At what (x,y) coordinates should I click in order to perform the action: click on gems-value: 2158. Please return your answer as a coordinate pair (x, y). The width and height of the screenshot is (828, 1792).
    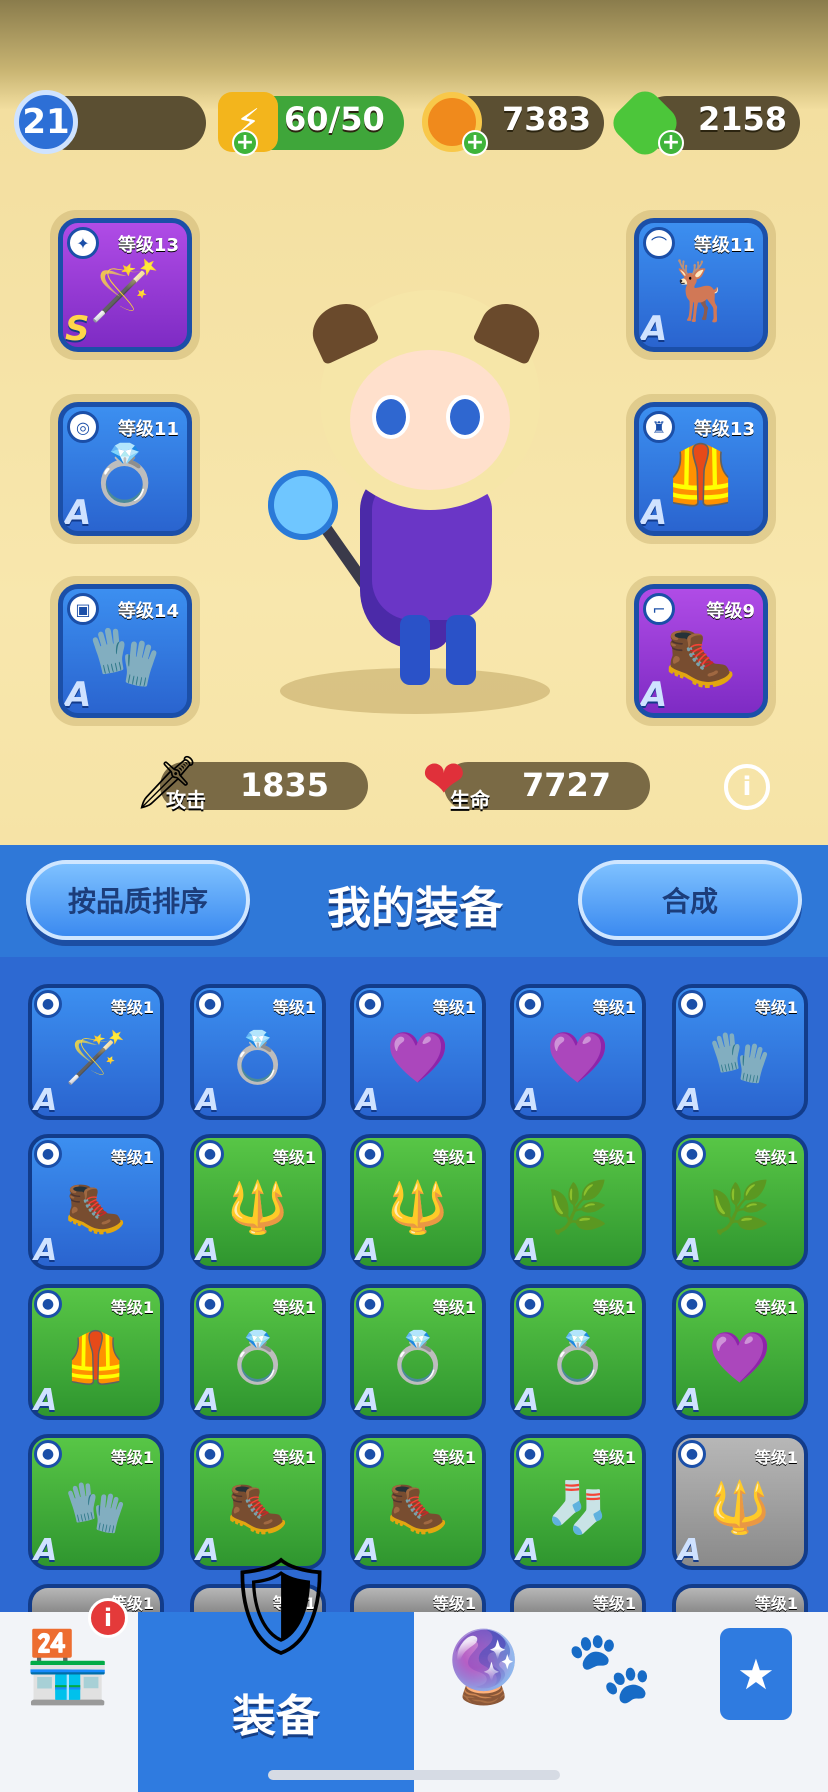
    Looking at the image, I should click on (743, 119).